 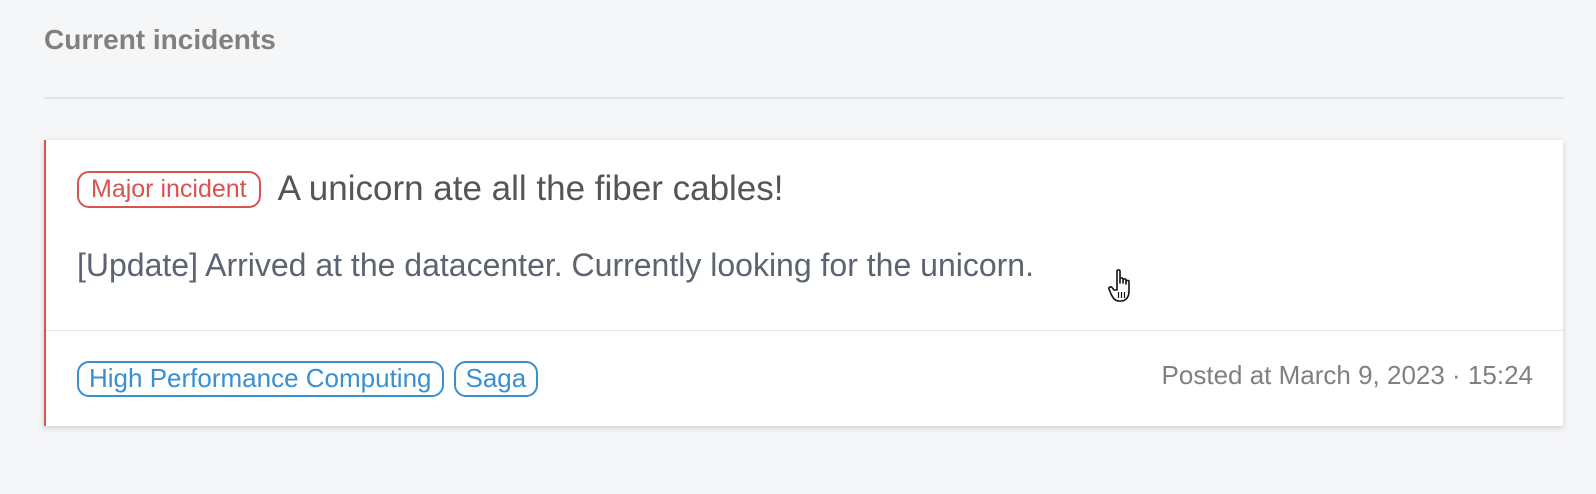 I want to click on posted-at-timestamp: Posted at March 9, 2023 · 15:24, so click(x=1347, y=375).